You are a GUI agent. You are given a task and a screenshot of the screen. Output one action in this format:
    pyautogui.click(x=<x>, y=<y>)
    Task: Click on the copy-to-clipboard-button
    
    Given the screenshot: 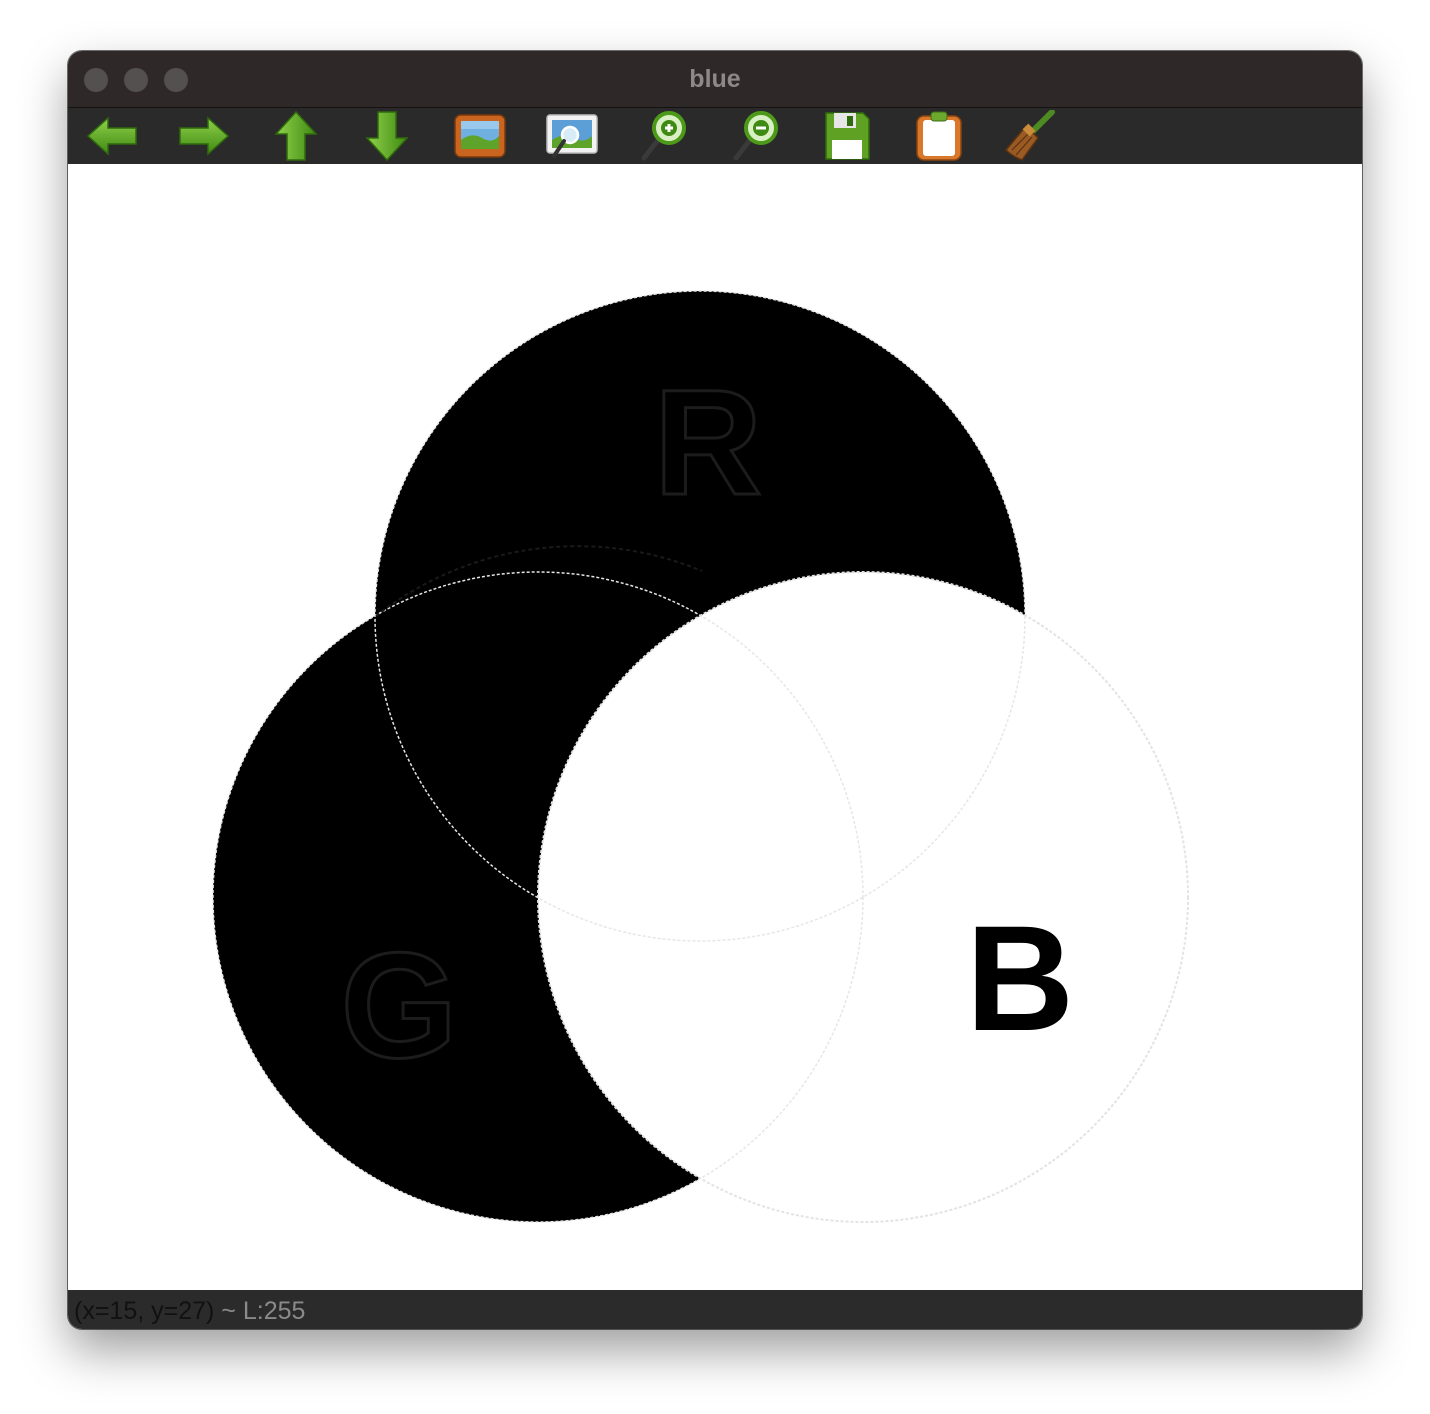 What is the action you would take?
    pyautogui.click(x=939, y=136)
    